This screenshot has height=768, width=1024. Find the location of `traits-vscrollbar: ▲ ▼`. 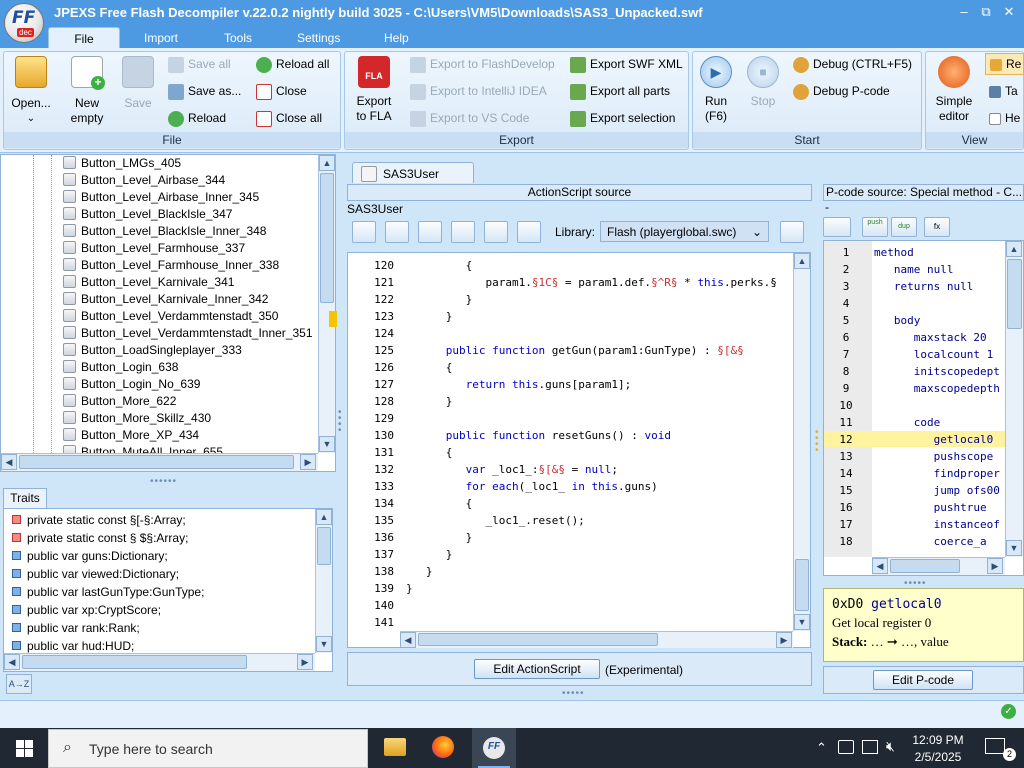

traits-vscrollbar: ▲ ▼ is located at coordinates (323, 581).